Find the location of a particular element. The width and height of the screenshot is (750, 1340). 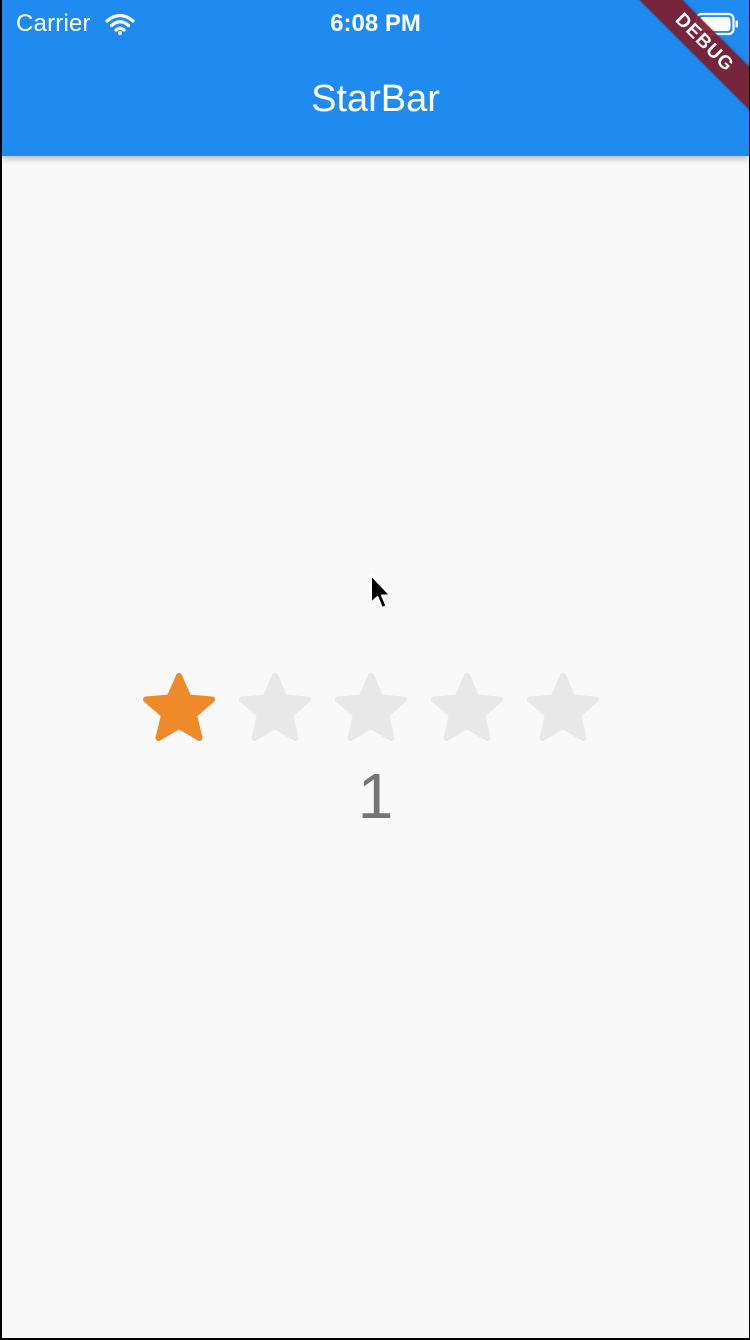

rating-value: 1 is located at coordinates (375, 796).